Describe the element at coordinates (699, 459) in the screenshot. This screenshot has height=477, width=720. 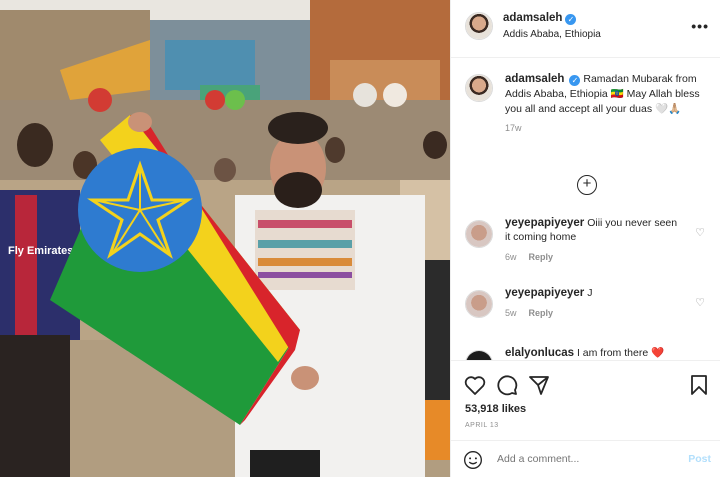
I see `post-button: Post` at that location.